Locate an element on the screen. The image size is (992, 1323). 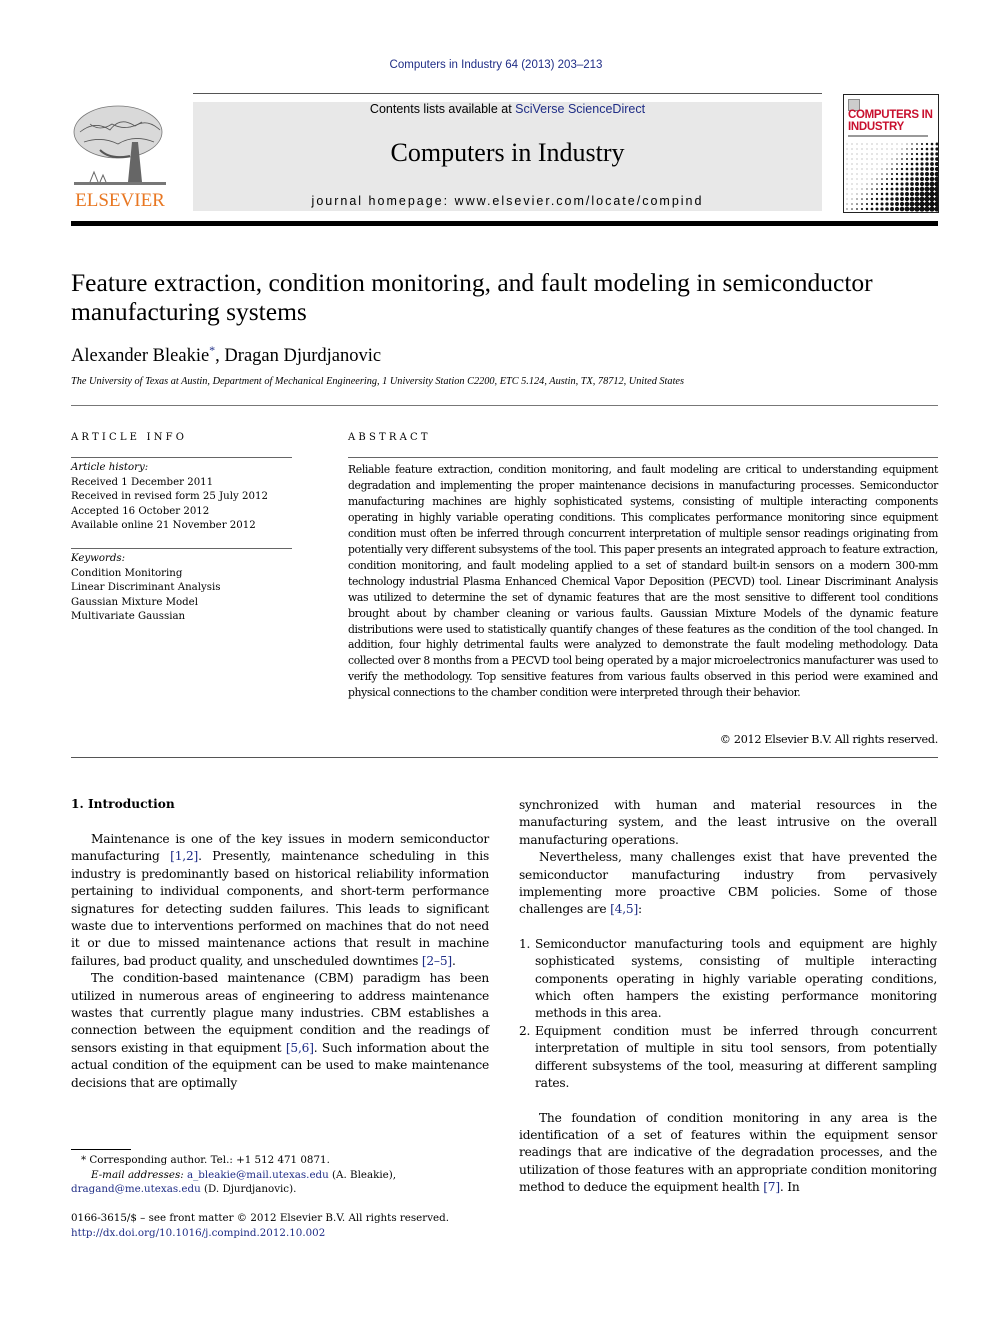
history-item: Available online 21 November 2012 is located at coordinates (163, 525).